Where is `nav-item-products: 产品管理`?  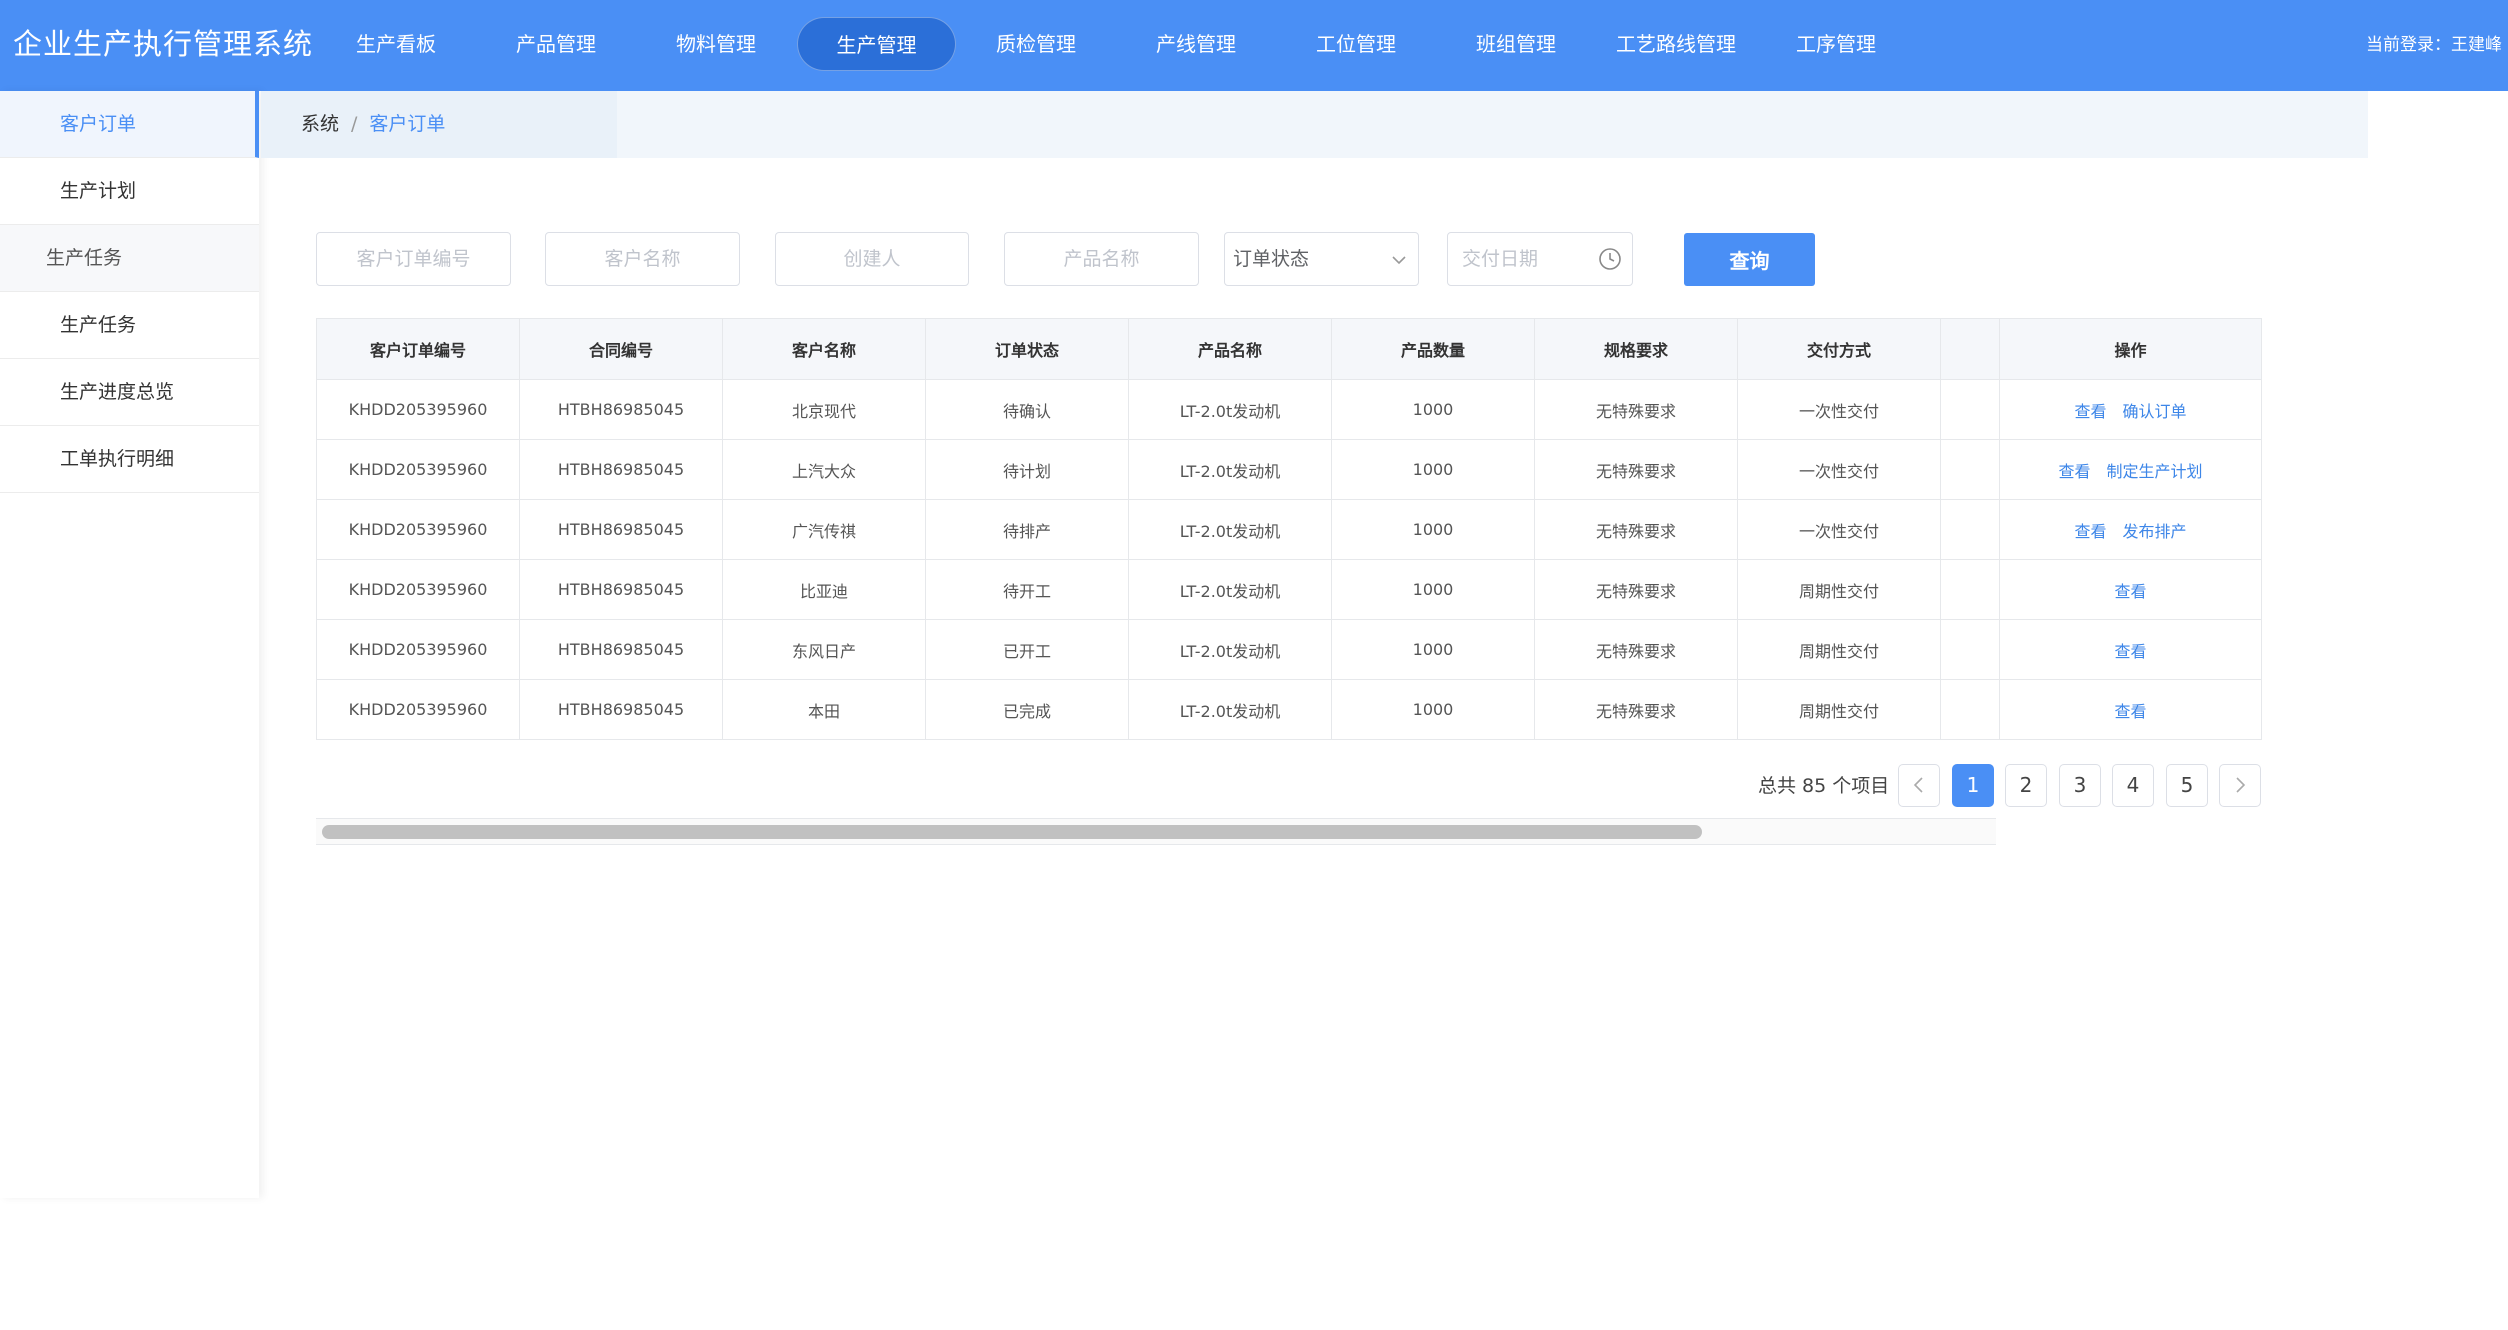
nav-item-products: 产品管理 is located at coordinates (556, 44).